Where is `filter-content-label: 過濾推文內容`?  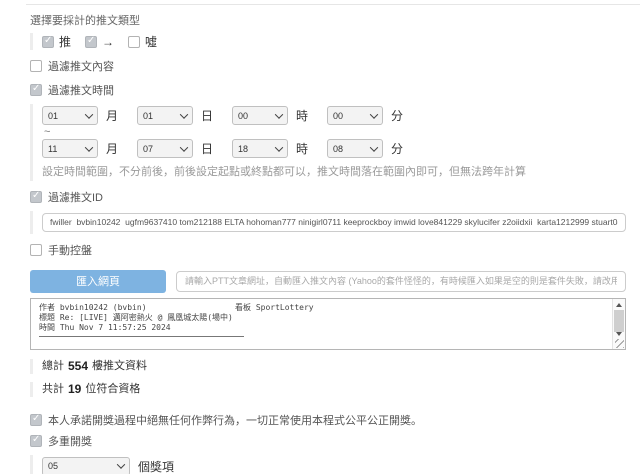
filter-content-label: 過濾推文內容 is located at coordinates (81, 67).